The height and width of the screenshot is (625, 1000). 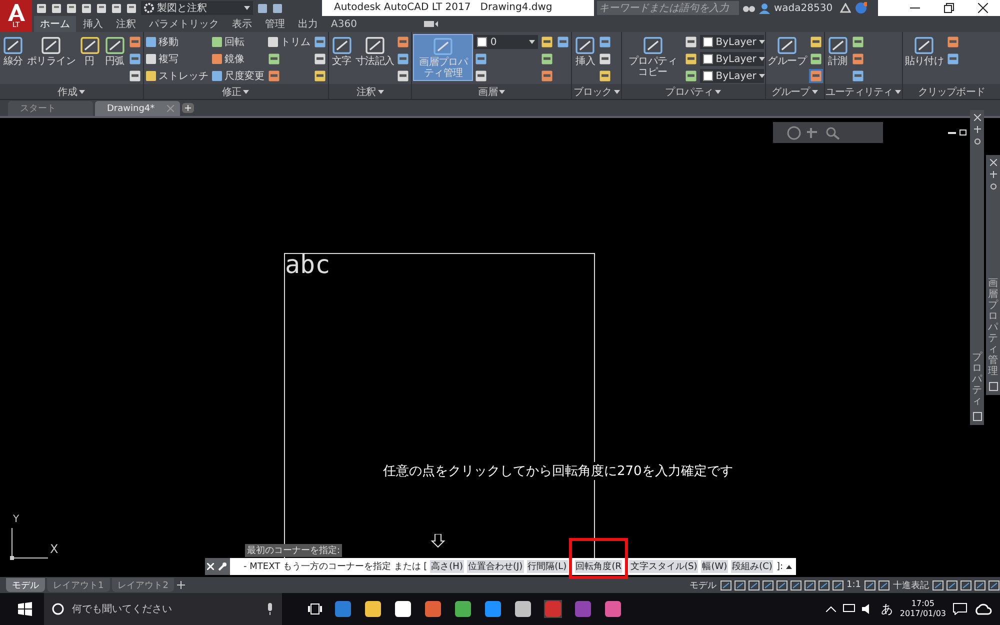 What do you see at coordinates (176, 59) in the screenshot?
I see `ribbon-tool-button: 複写` at bounding box center [176, 59].